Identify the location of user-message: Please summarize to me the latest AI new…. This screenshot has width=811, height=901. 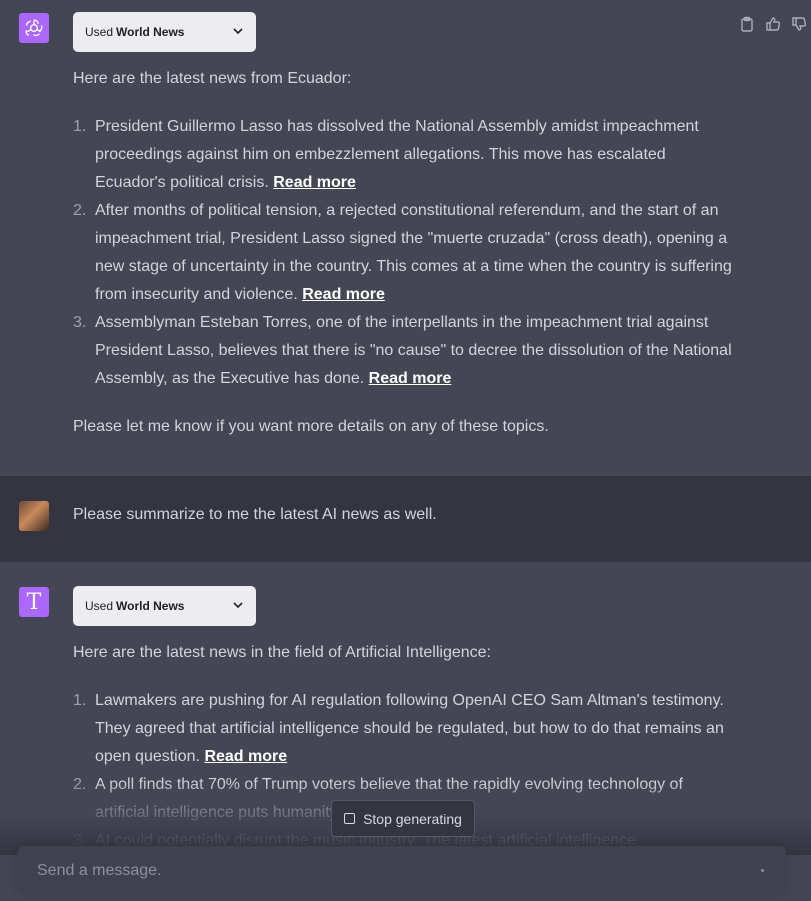
(405, 519).